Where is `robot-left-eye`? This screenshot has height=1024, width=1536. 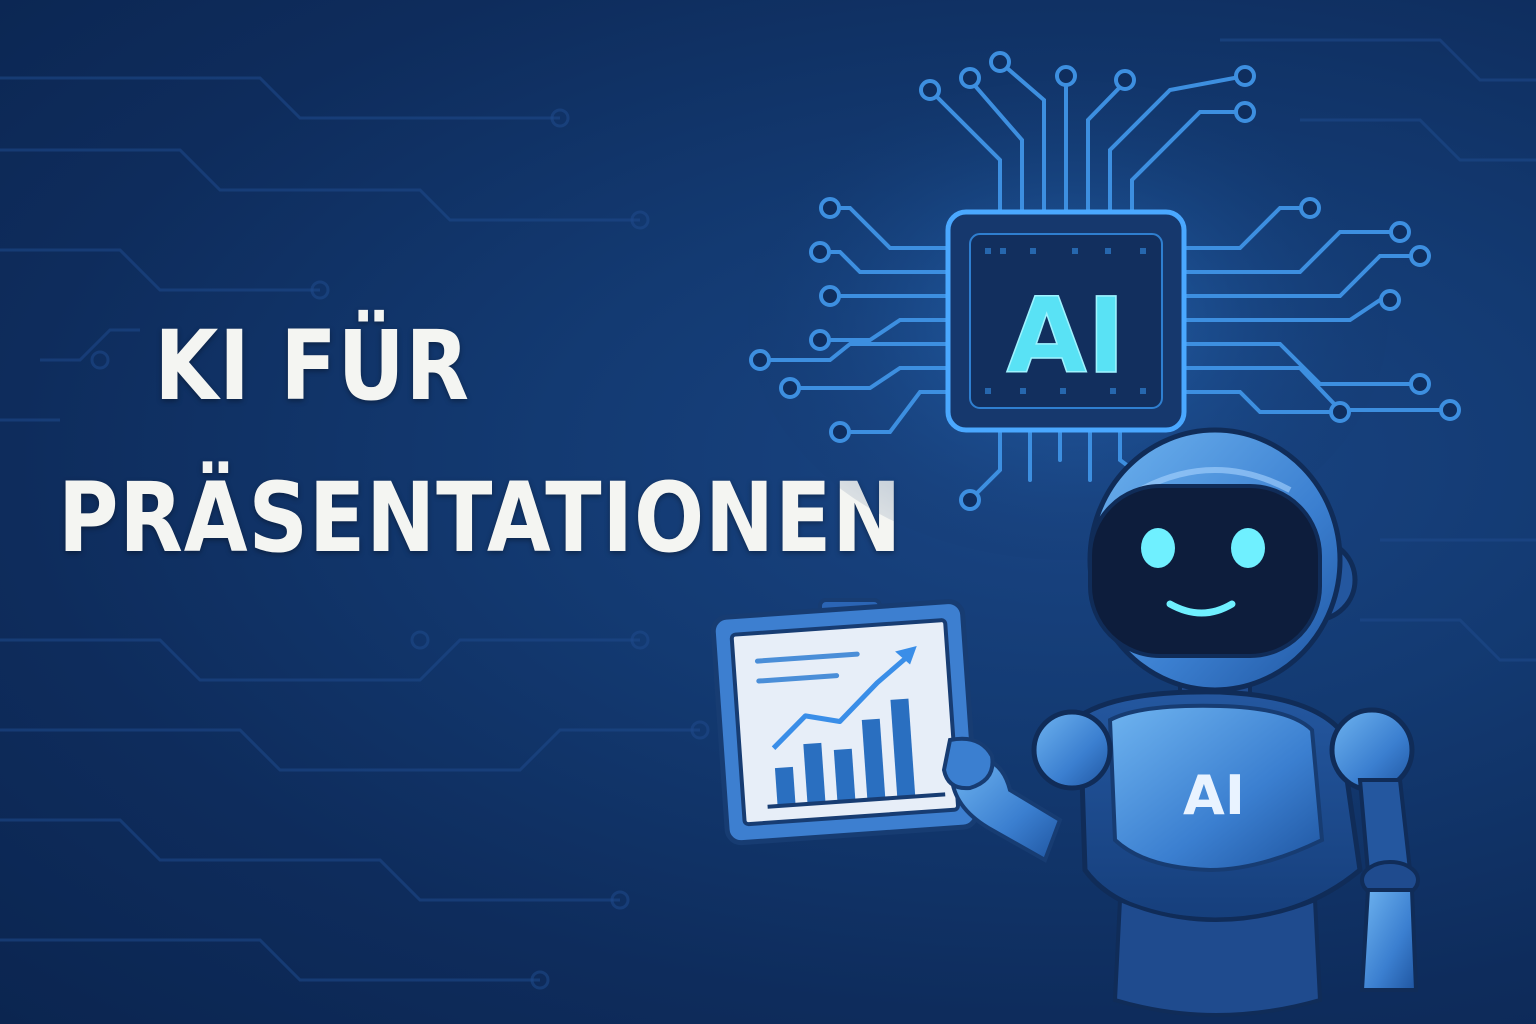
robot-left-eye is located at coordinates (1158, 548).